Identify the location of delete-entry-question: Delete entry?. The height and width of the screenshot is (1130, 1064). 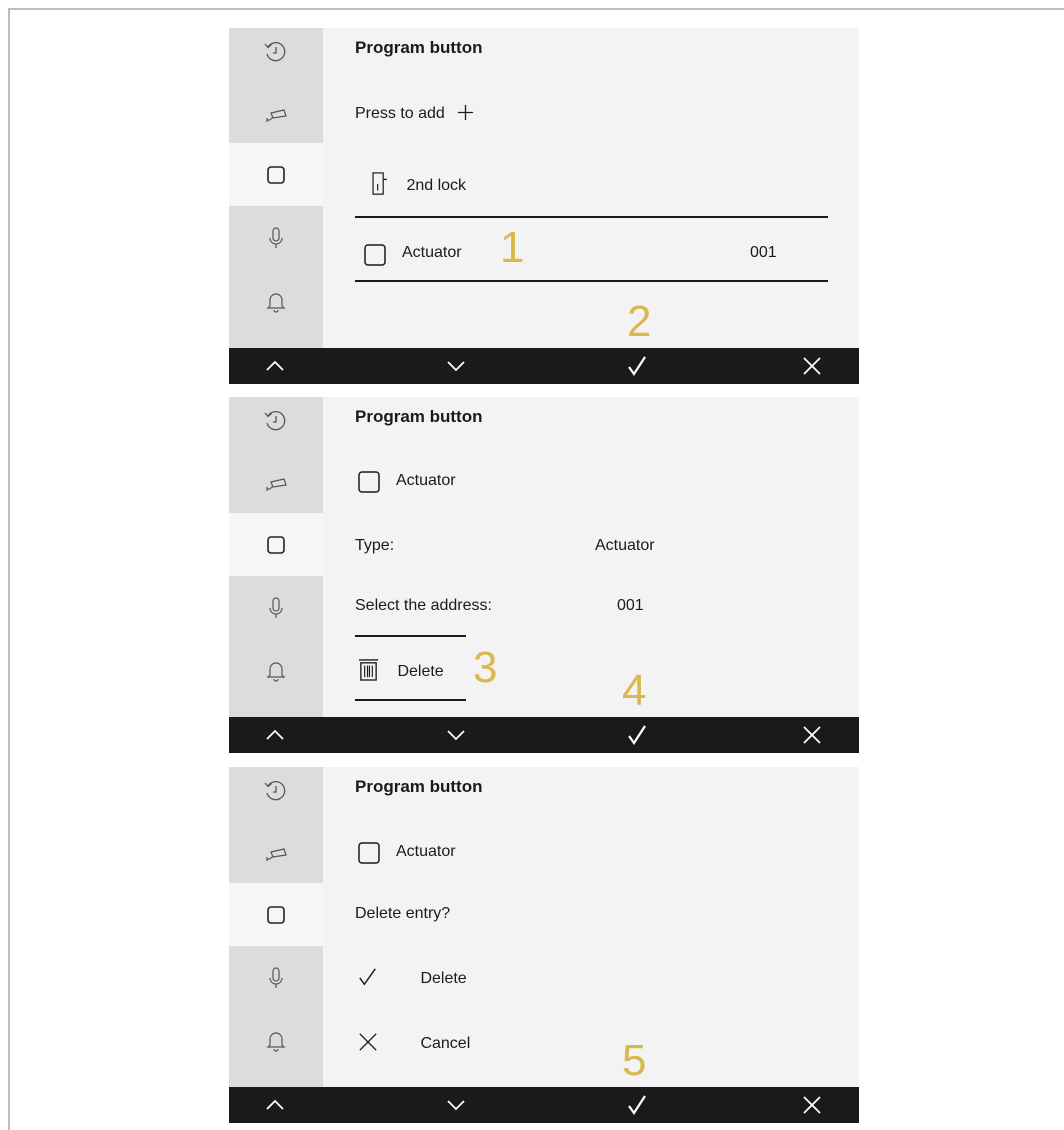
(403, 913).